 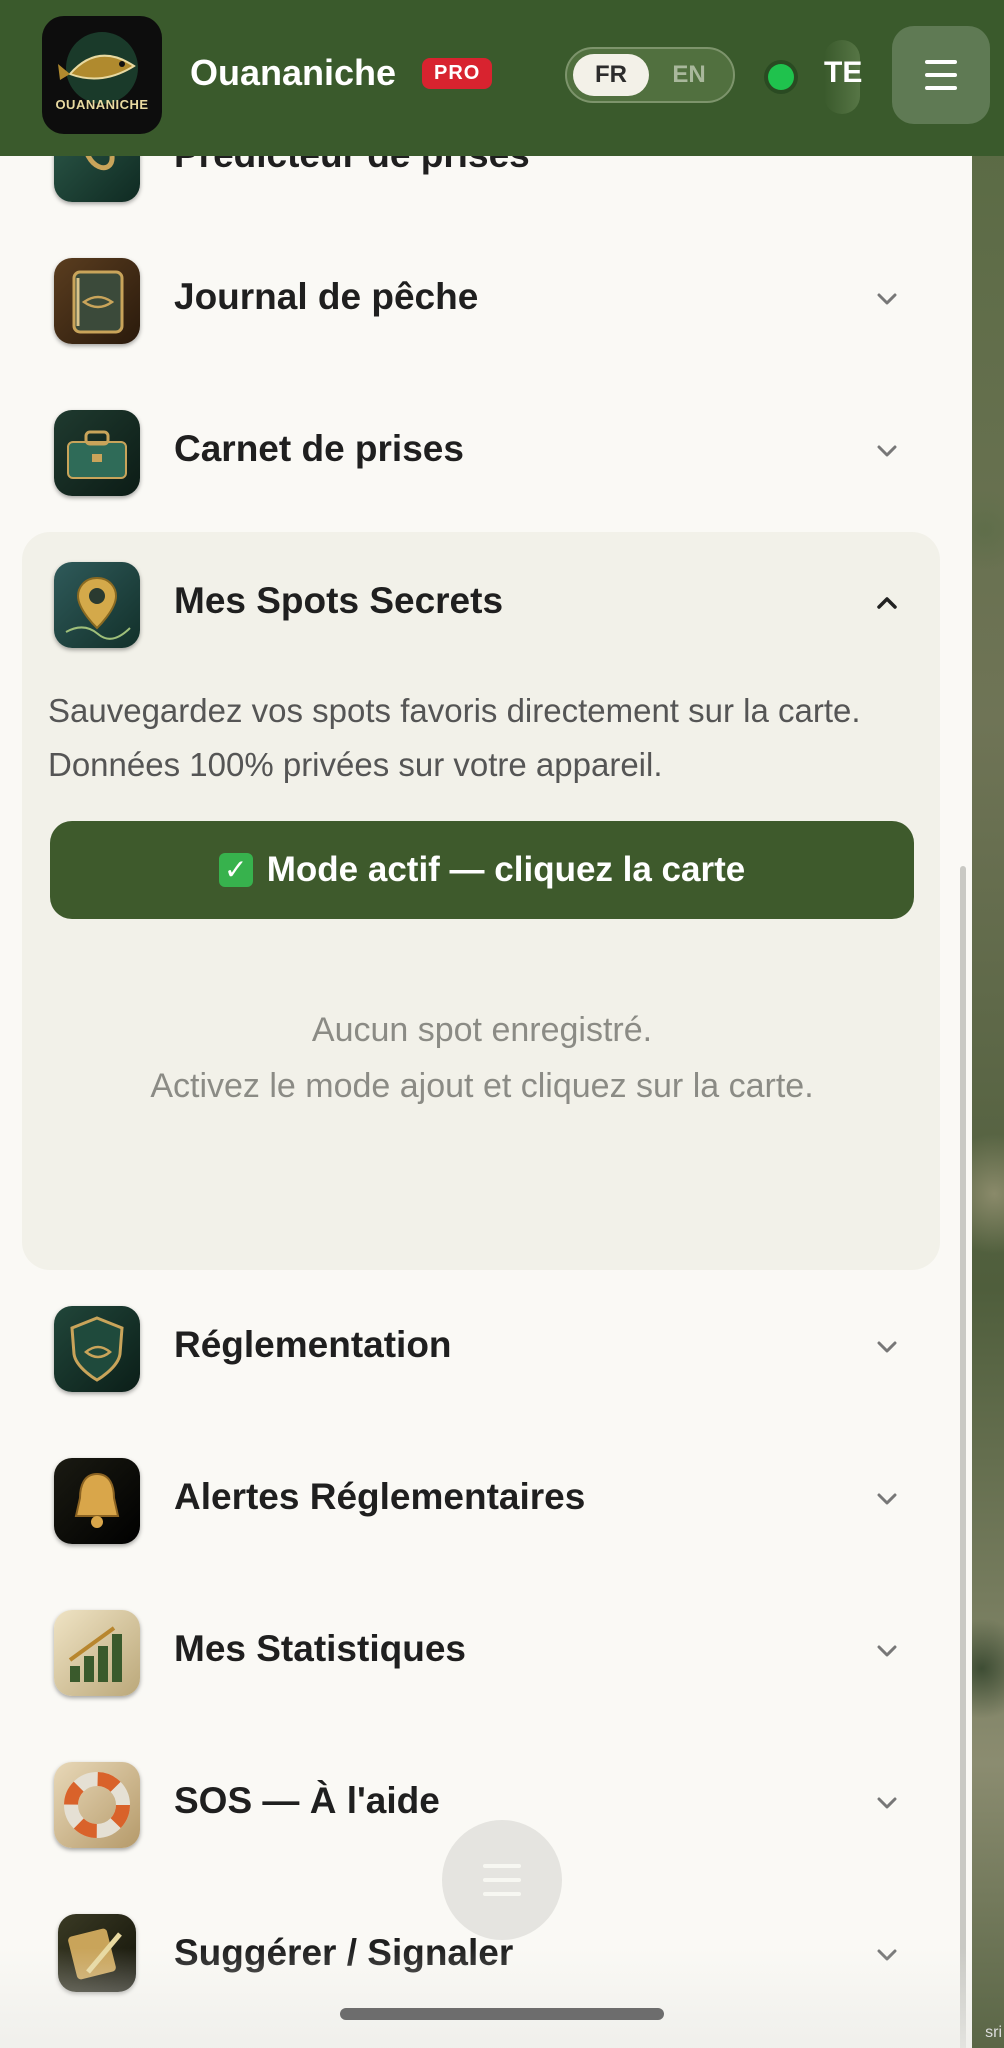 I want to click on map-pin-icon, so click(x=97, y=605).